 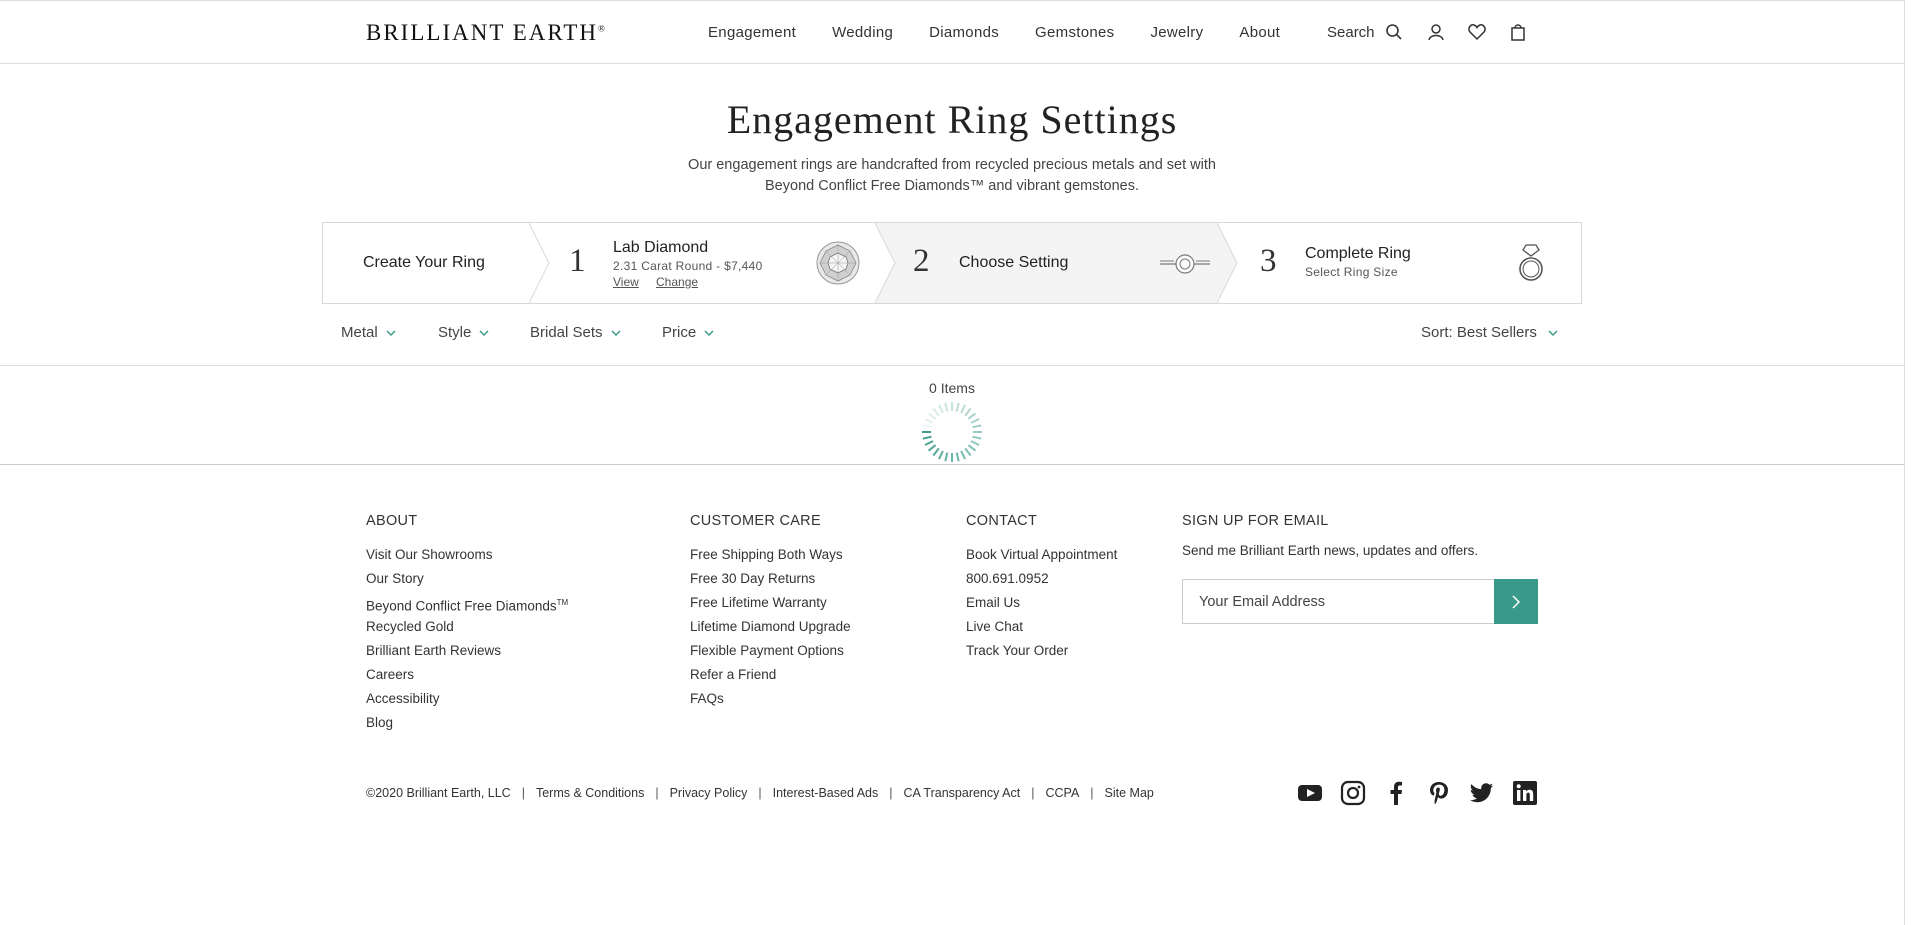 What do you see at coordinates (467, 675) in the screenshot?
I see `footer-link-careers: Careers` at bounding box center [467, 675].